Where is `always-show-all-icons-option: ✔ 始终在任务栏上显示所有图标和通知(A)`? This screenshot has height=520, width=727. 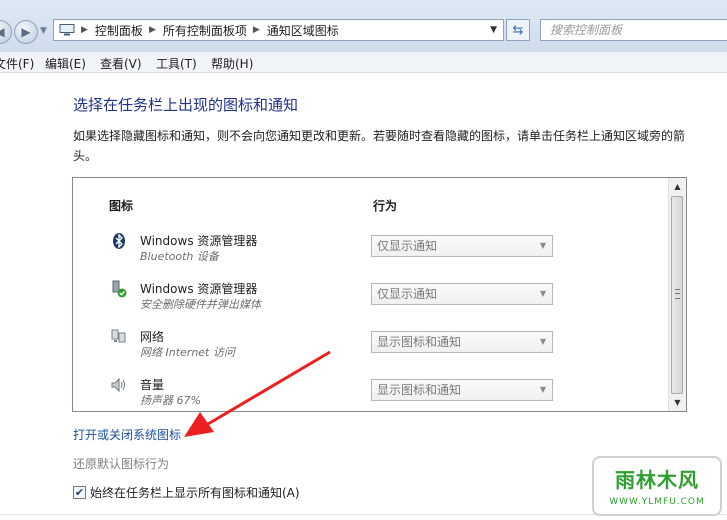 always-show-all-icons-option: ✔ 始终在任务栏上显示所有图标和通知(A) is located at coordinates (186, 492).